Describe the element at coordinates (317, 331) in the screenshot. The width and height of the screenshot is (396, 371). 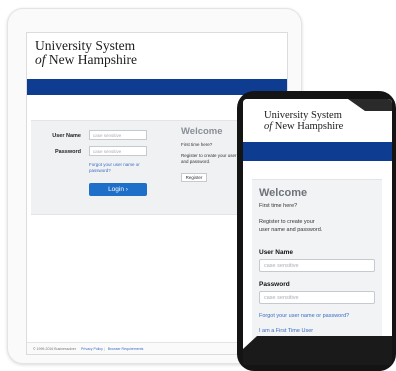
I see `first-time-user-link: I am a First Time User` at that location.